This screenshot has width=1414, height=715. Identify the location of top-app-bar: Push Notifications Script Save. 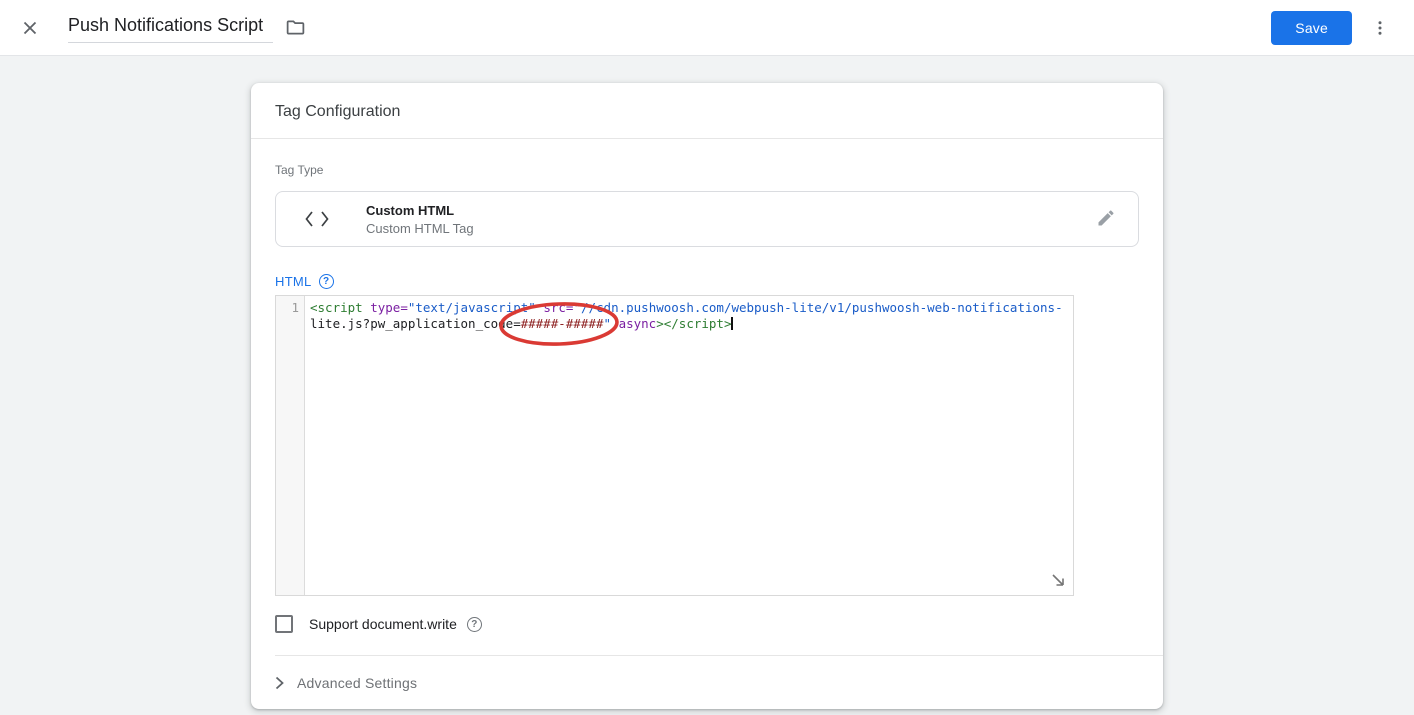
(707, 28).